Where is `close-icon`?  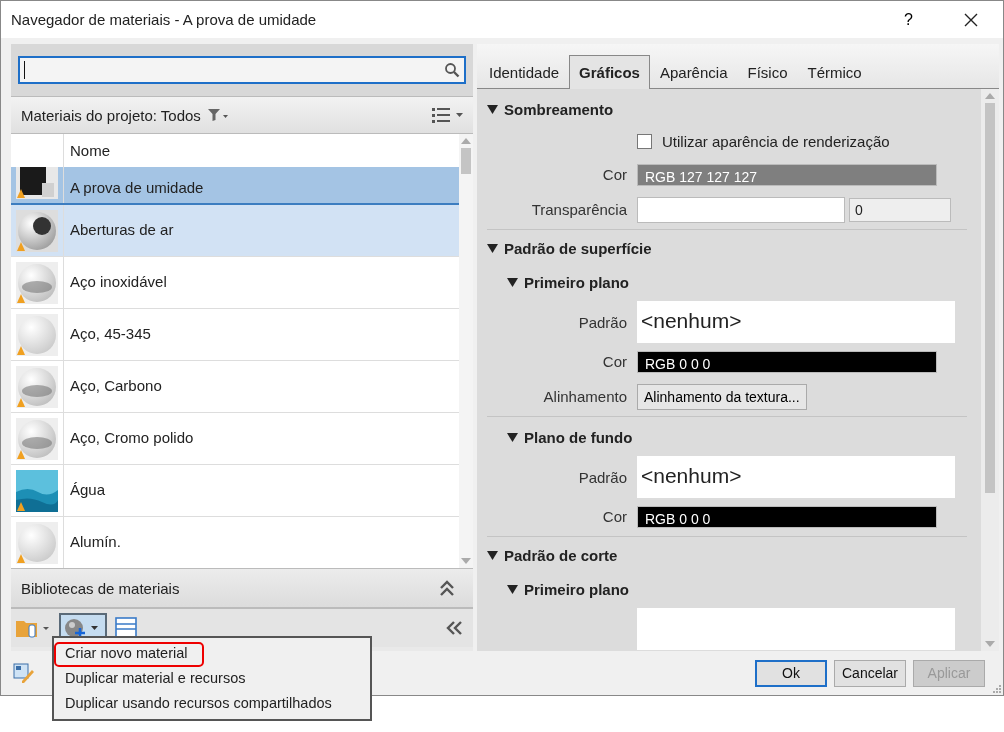
close-icon is located at coordinates (971, 19).